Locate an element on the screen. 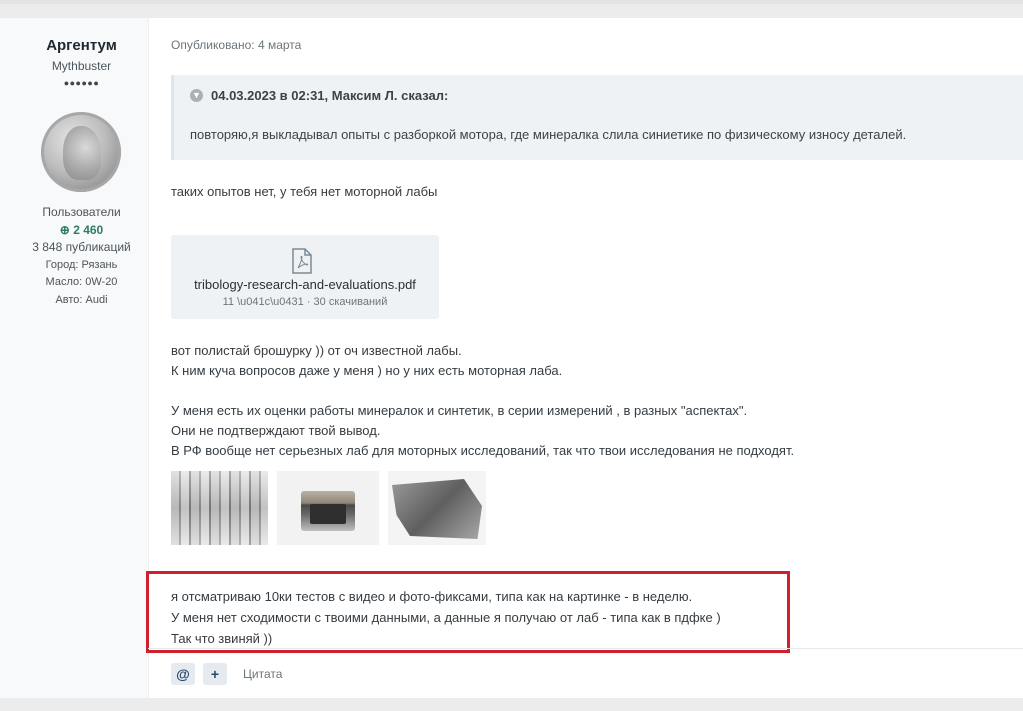 The height and width of the screenshot is (711, 1023). add-button: + is located at coordinates (215, 674).